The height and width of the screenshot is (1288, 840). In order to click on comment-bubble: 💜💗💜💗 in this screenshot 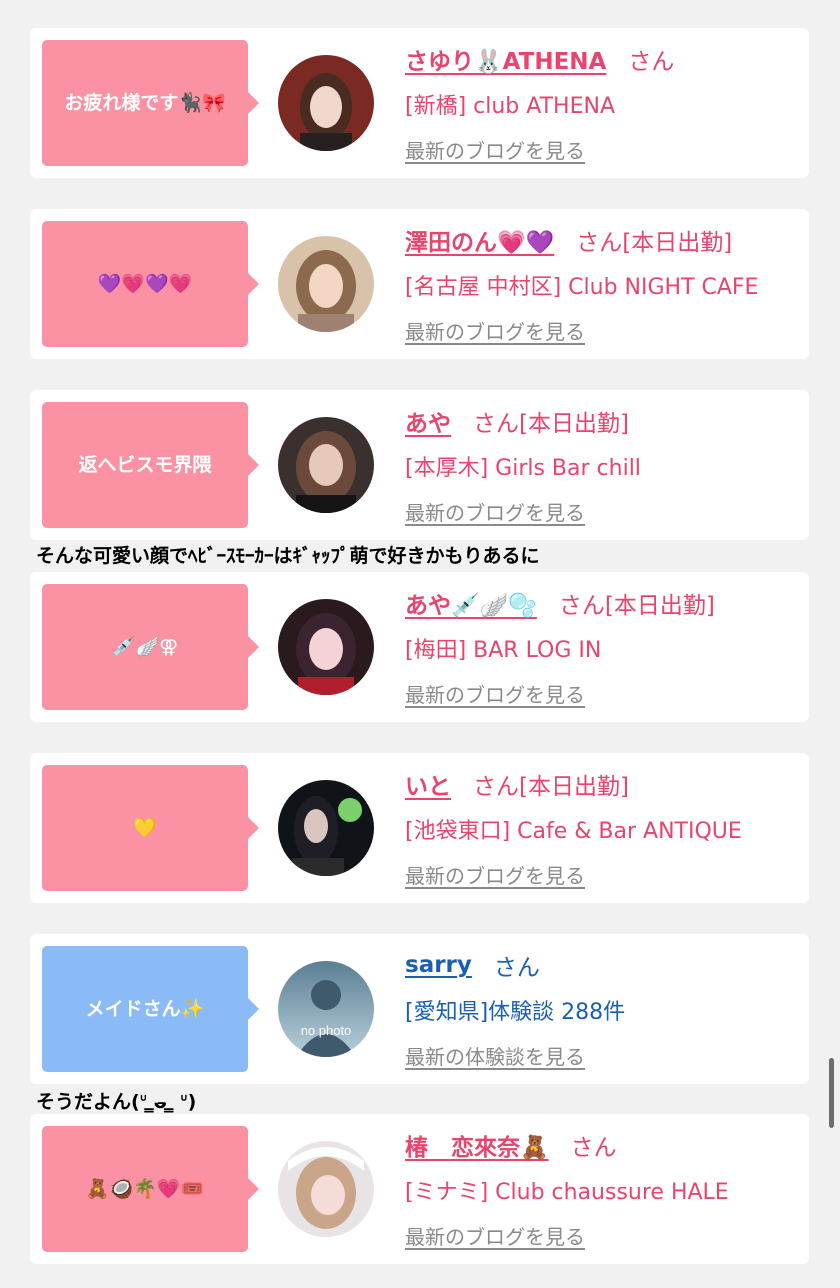, I will do `click(150, 284)`.